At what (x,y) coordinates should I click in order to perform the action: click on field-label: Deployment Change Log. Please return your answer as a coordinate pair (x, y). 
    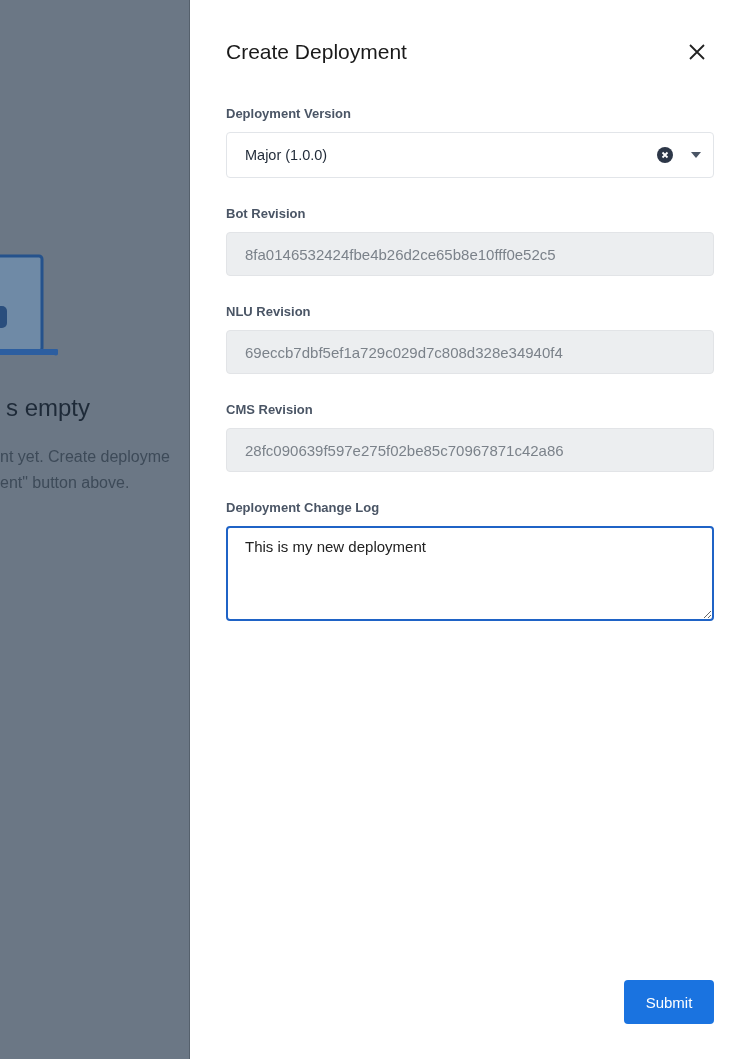
    Looking at the image, I should click on (303, 507).